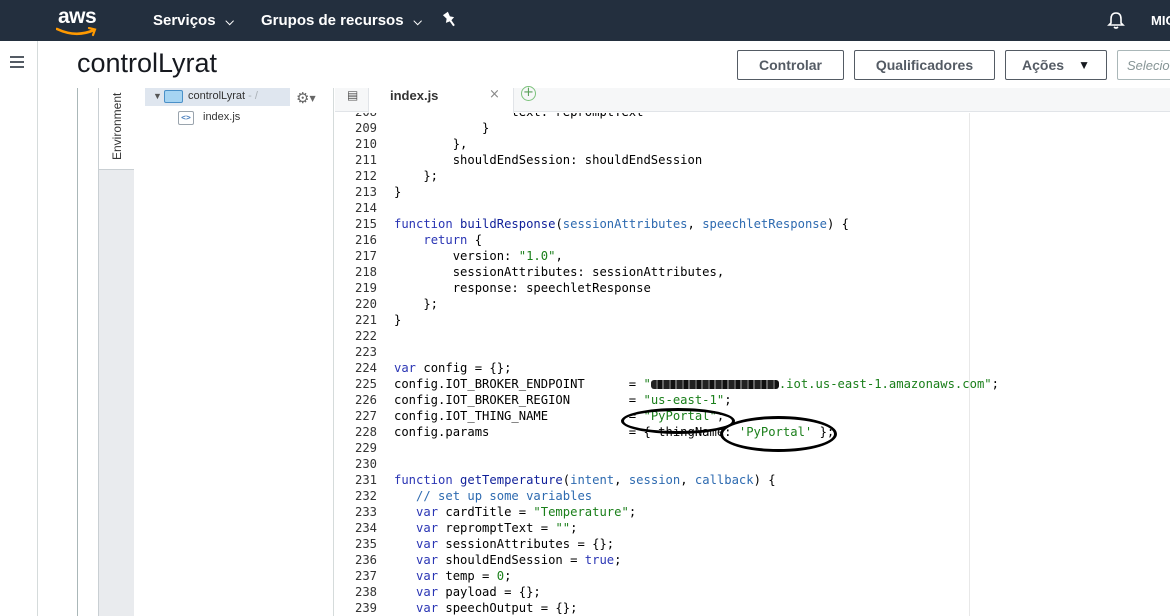 This screenshot has height=616, width=1170. What do you see at coordinates (365, 400) in the screenshot?
I see `line-number: 226` at bounding box center [365, 400].